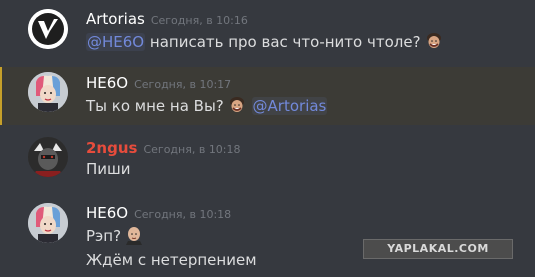 This screenshot has height=277, width=535. What do you see at coordinates (134, 235) in the screenshot?
I see `bald-man-emoji-icon` at bounding box center [134, 235].